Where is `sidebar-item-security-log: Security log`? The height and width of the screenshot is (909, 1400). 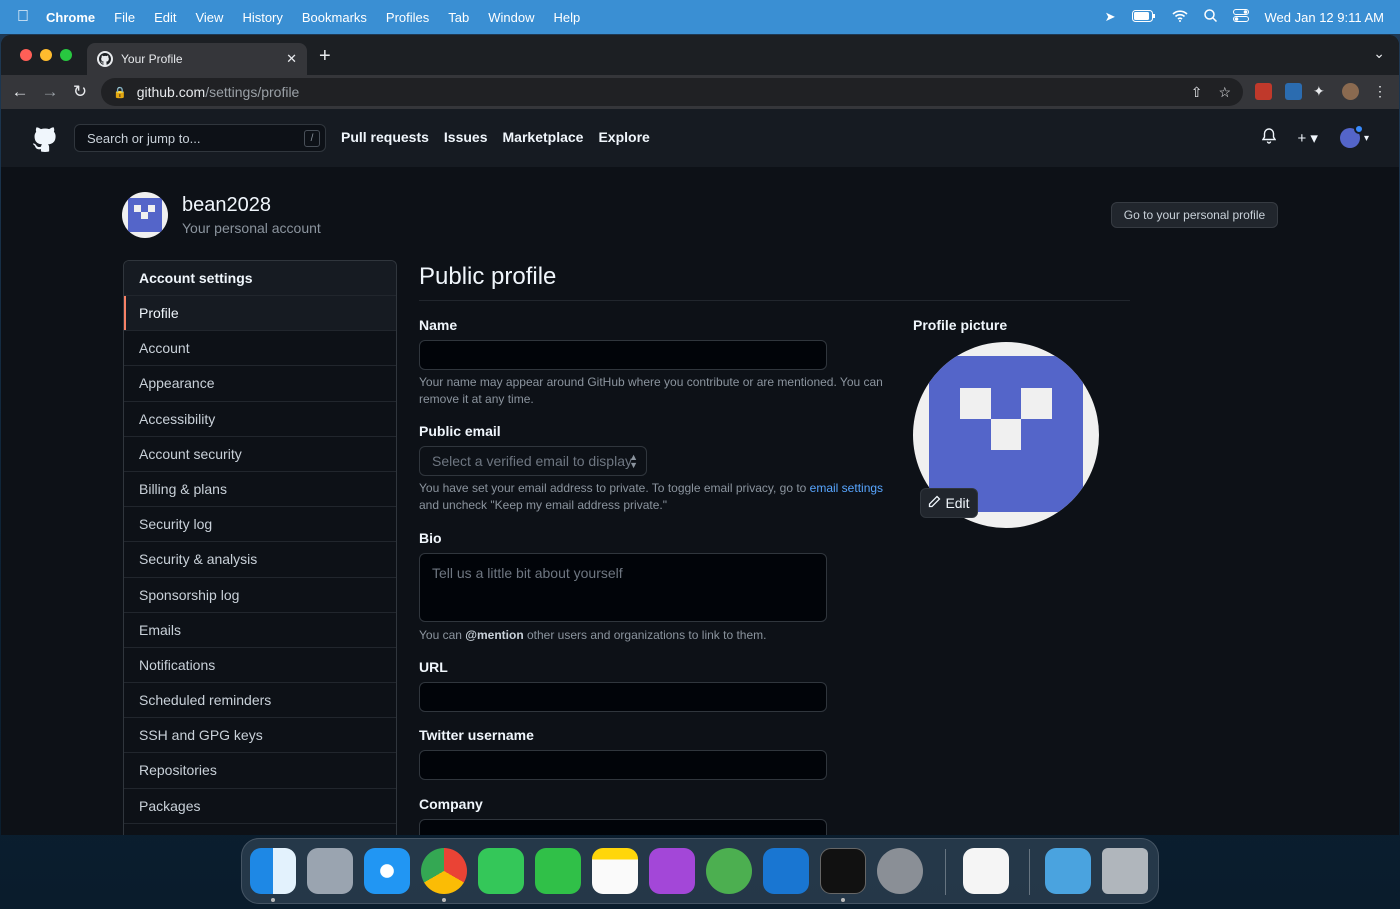
sidebar-item-security-log: Security log is located at coordinates (260, 525).